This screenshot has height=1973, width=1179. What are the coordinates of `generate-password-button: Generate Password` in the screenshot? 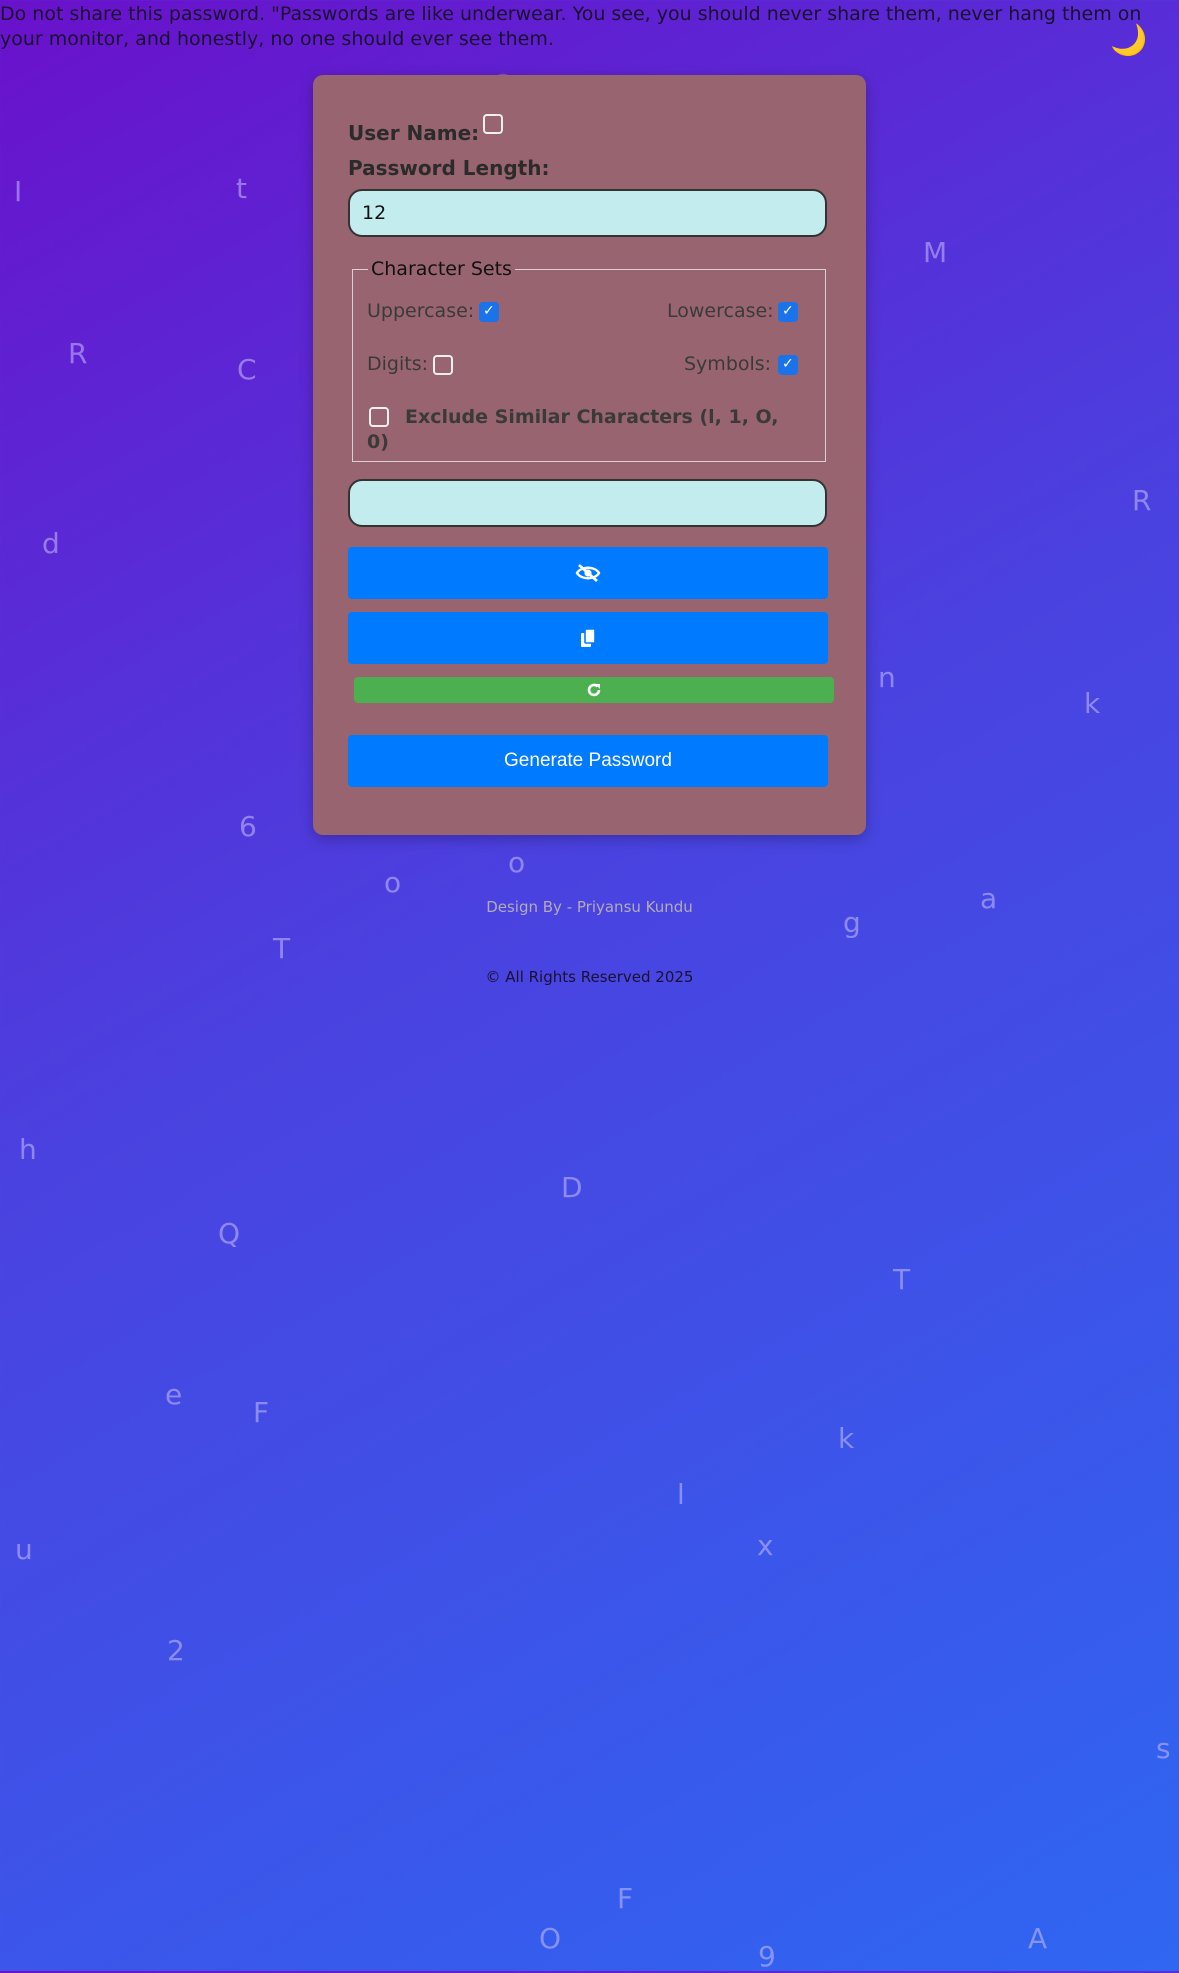 It's located at (588, 761).